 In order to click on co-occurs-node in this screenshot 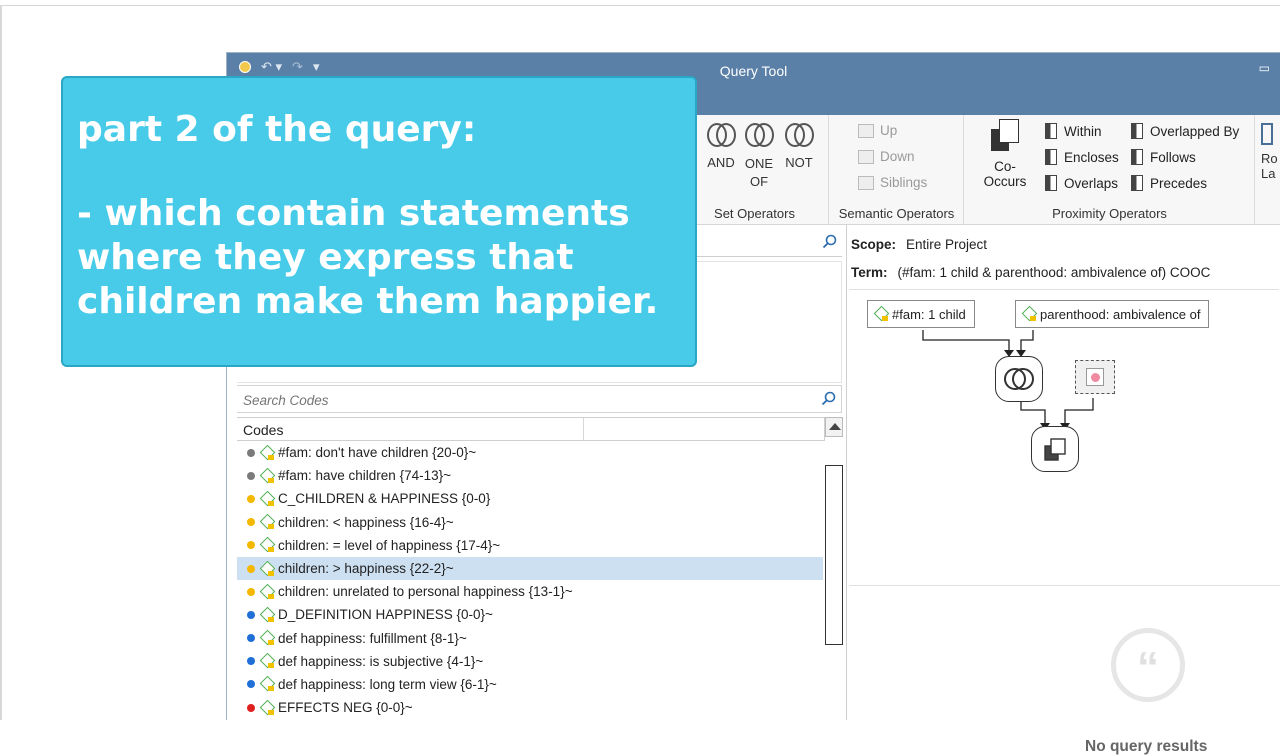, I will do `click(1055, 449)`.